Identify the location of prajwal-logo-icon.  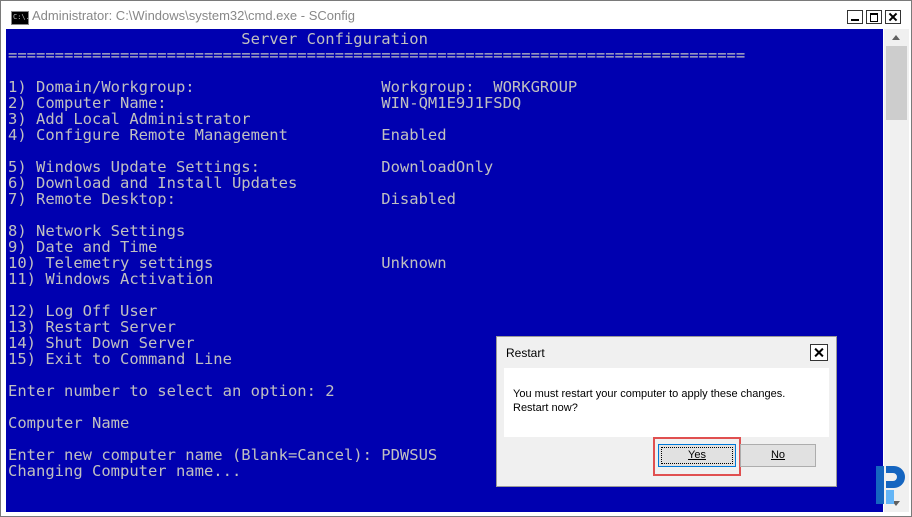
(890, 485).